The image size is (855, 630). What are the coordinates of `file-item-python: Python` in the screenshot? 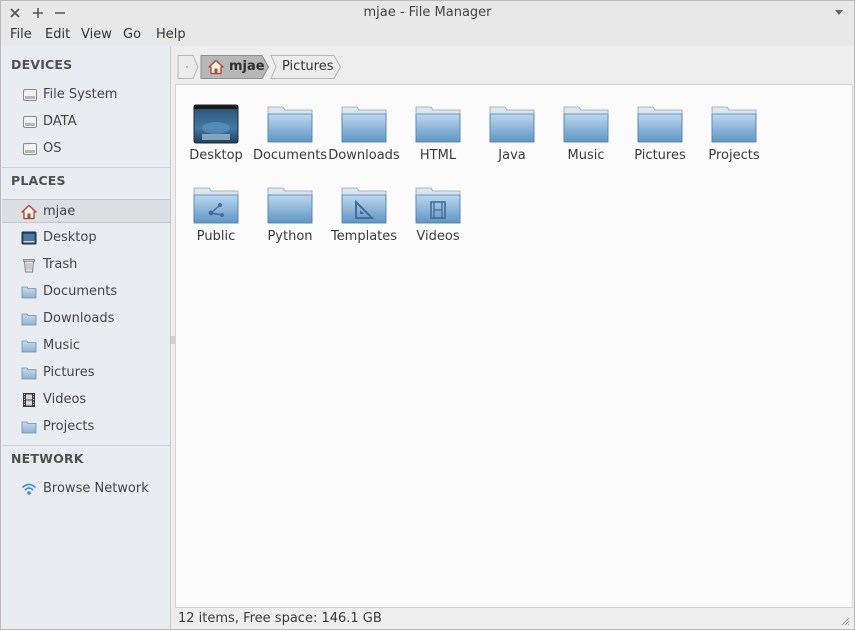 It's located at (290, 221).